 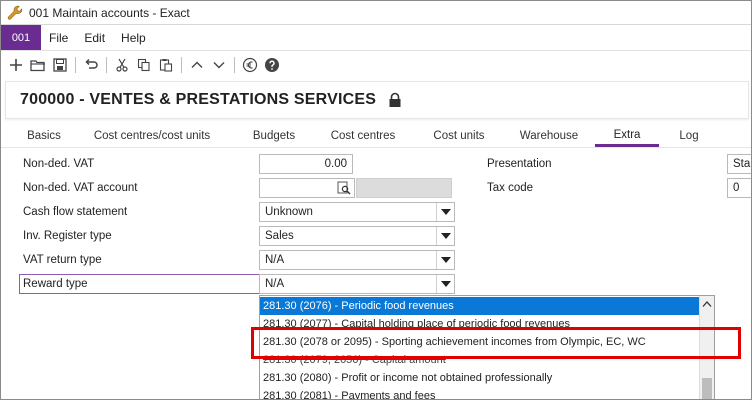 I want to click on tab-cost-centres: Cost centres, so click(x=363, y=136).